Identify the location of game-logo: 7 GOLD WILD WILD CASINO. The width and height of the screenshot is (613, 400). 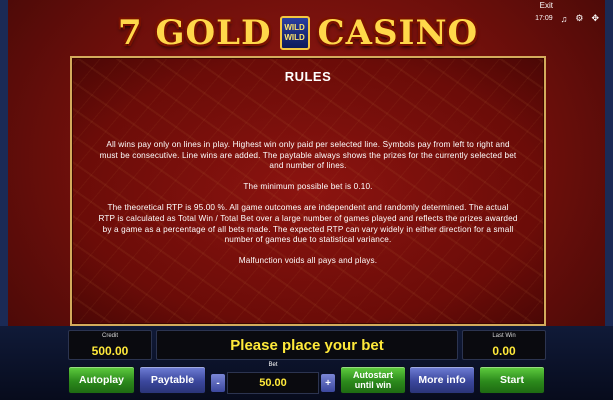
(298, 33).